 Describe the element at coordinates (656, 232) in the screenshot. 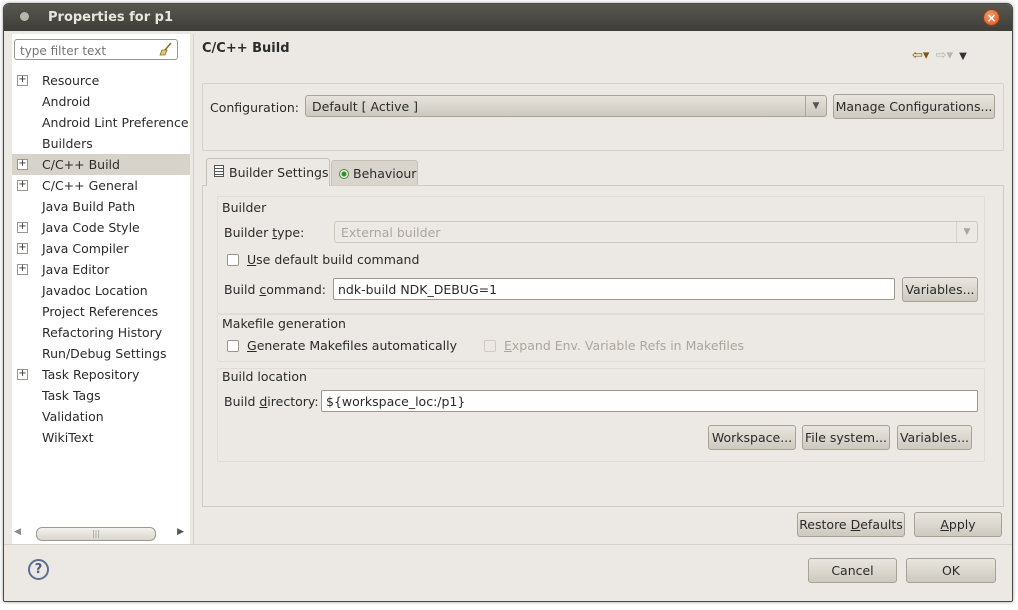

I see `builder-type-select: External builder ▼` at that location.